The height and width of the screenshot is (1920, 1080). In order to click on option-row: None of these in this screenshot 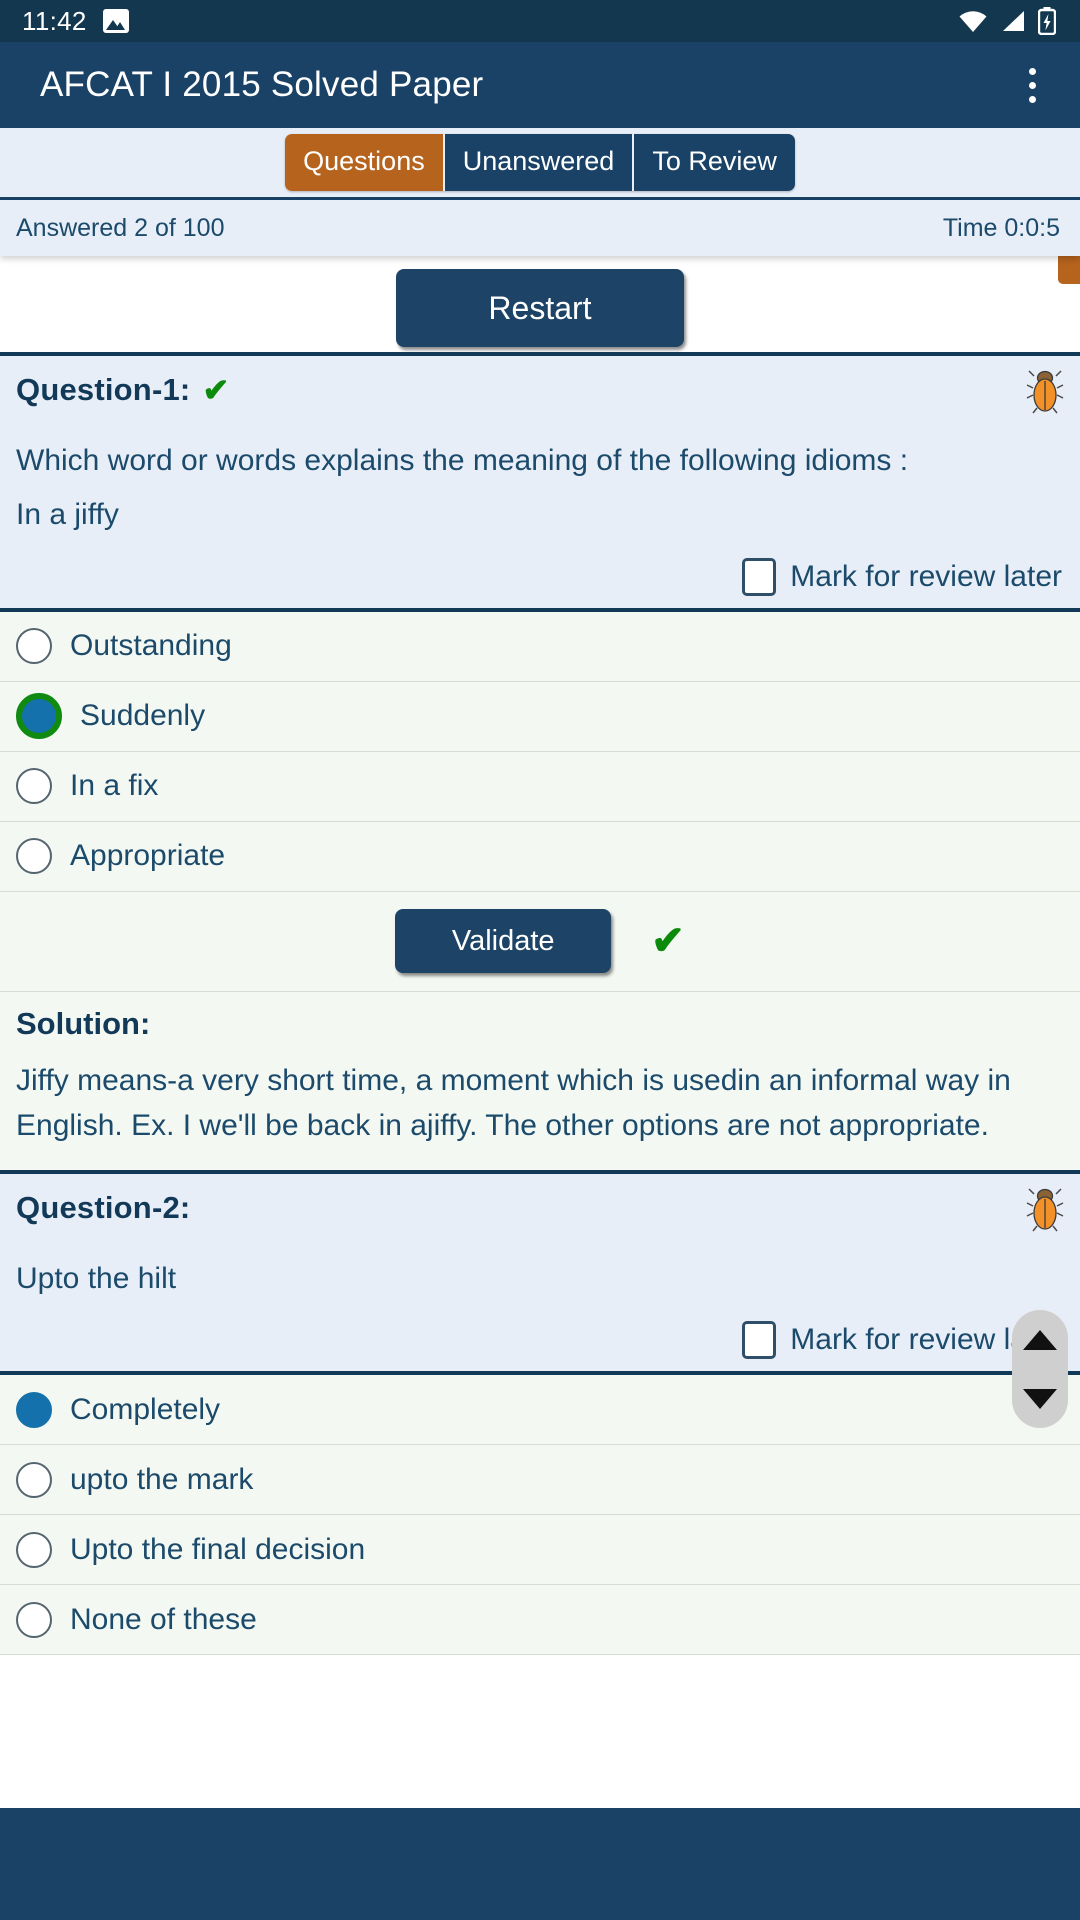, I will do `click(540, 1620)`.